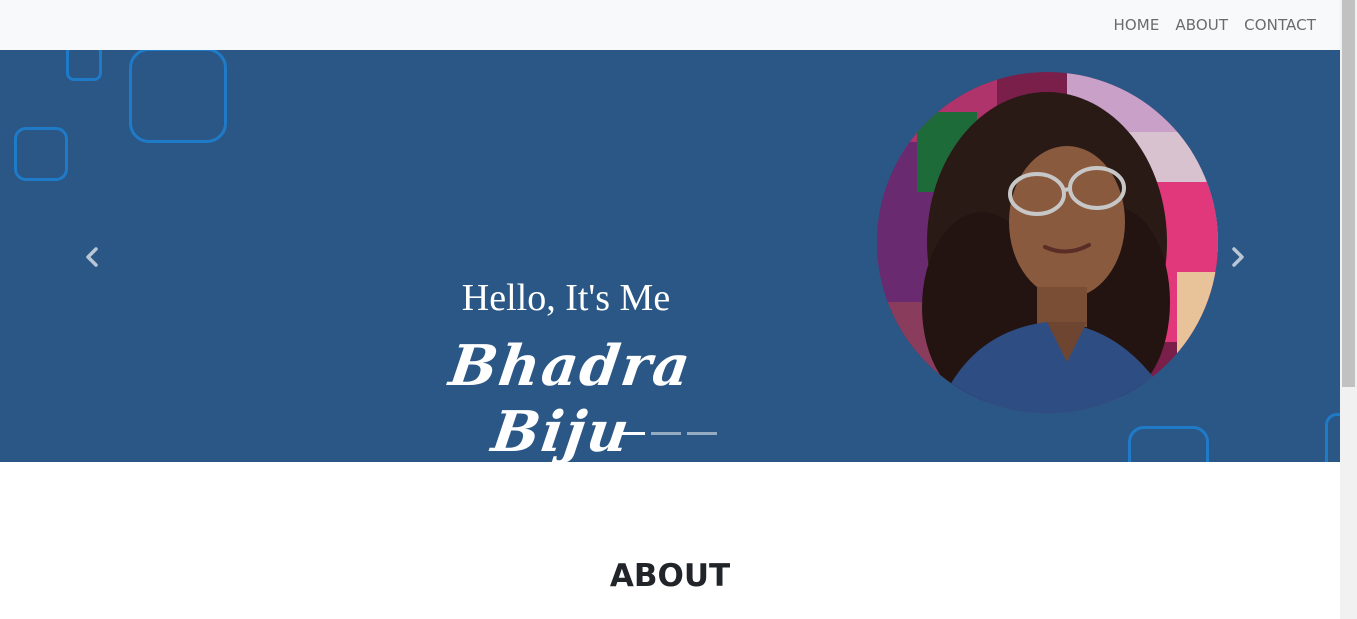  I want to click on scrollbar-thumb, so click(1348, 193).